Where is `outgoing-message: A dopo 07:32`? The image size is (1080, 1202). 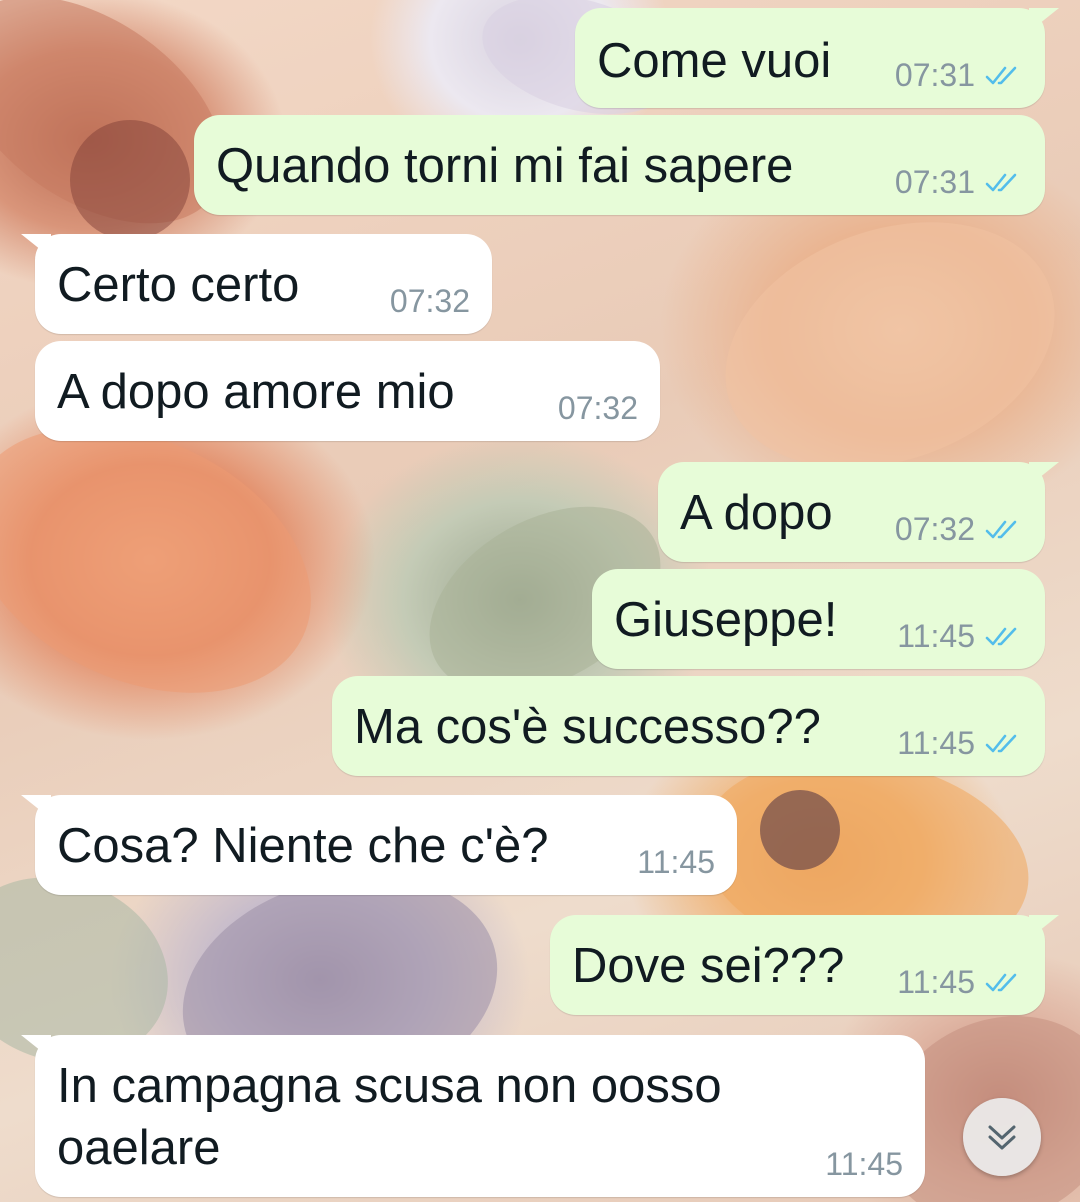 outgoing-message: A dopo 07:32 is located at coordinates (858, 512).